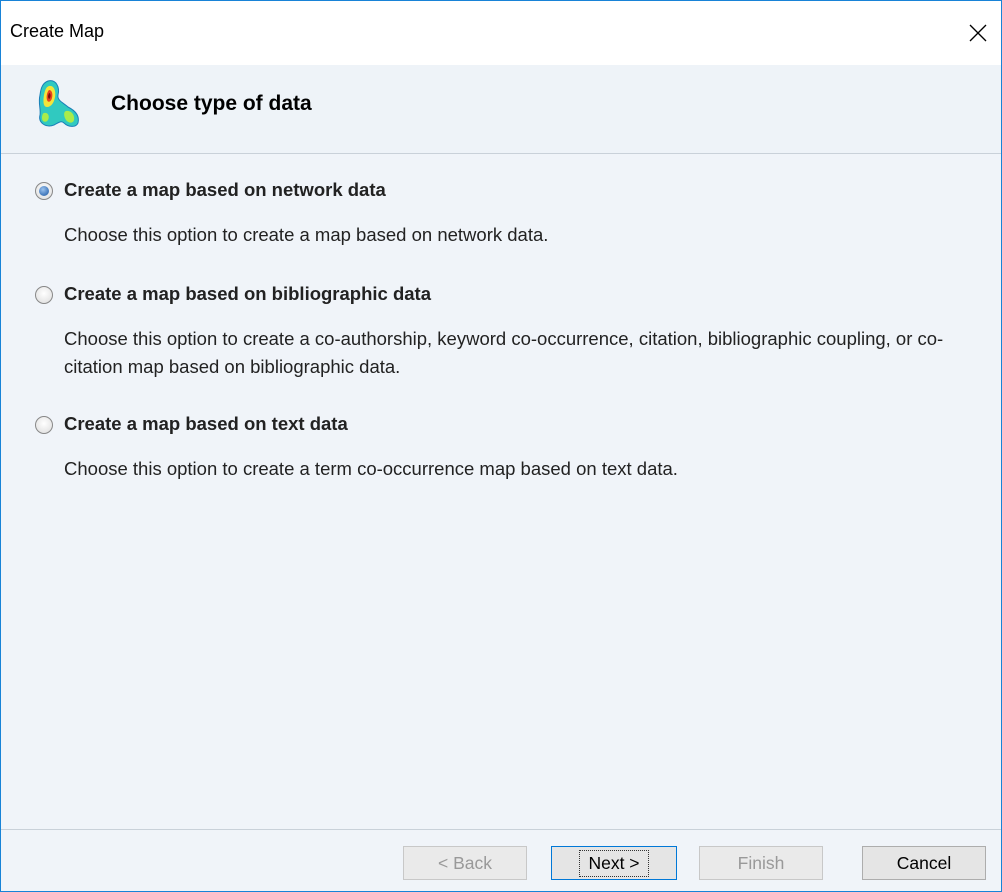 This screenshot has width=1002, height=892. I want to click on footer-divider, so click(501, 829).